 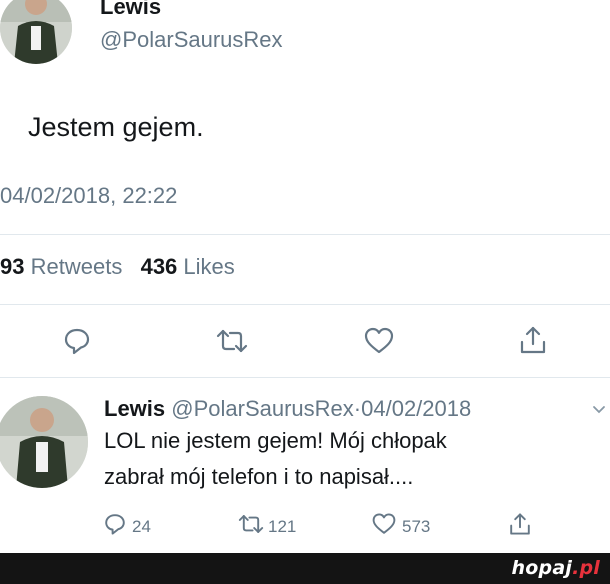 What do you see at coordinates (262, 408) in the screenshot?
I see `reply-handle: @PolarSaurusRex` at bounding box center [262, 408].